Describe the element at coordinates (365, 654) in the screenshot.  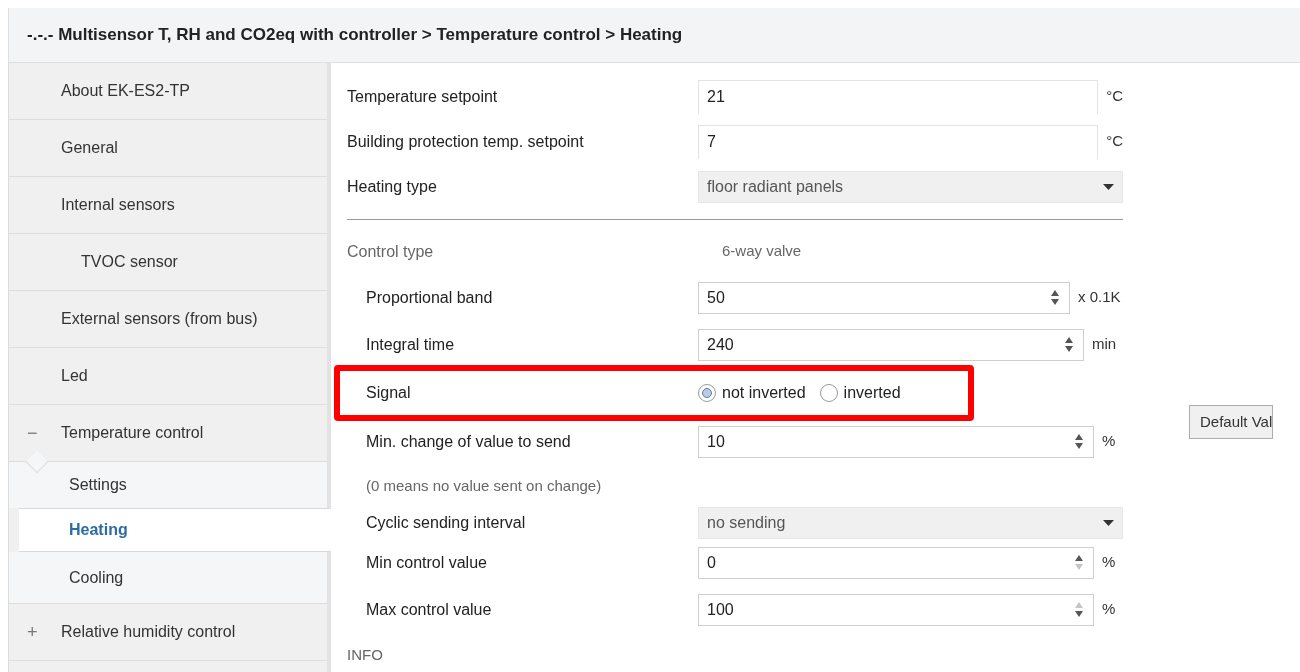
I see `section-heading: INFO` at that location.